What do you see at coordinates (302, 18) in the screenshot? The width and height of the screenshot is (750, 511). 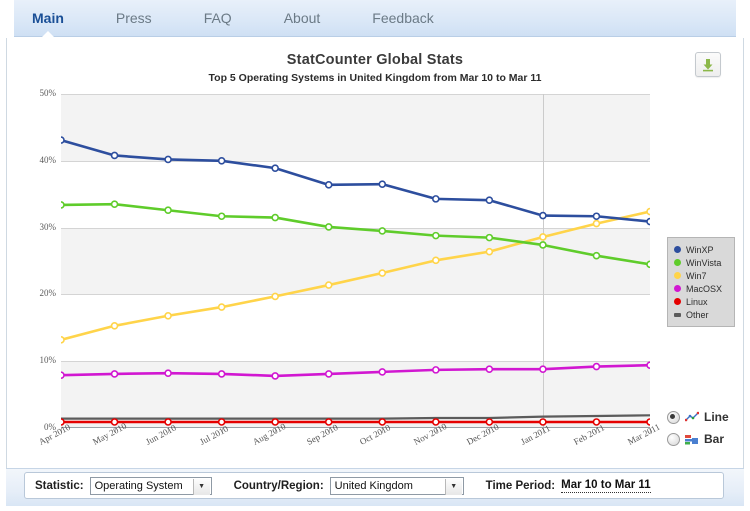 I see `nav-tab-about: About` at bounding box center [302, 18].